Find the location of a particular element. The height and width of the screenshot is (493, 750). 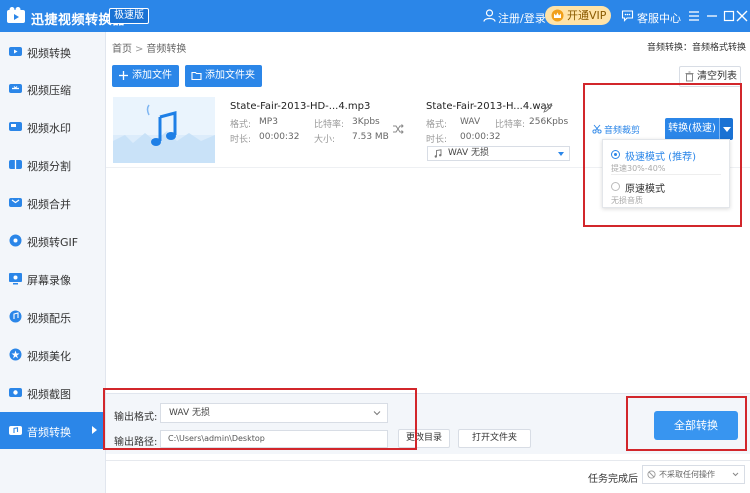

output-format-dropdown-value: WAV 无损 is located at coordinates (190, 413).